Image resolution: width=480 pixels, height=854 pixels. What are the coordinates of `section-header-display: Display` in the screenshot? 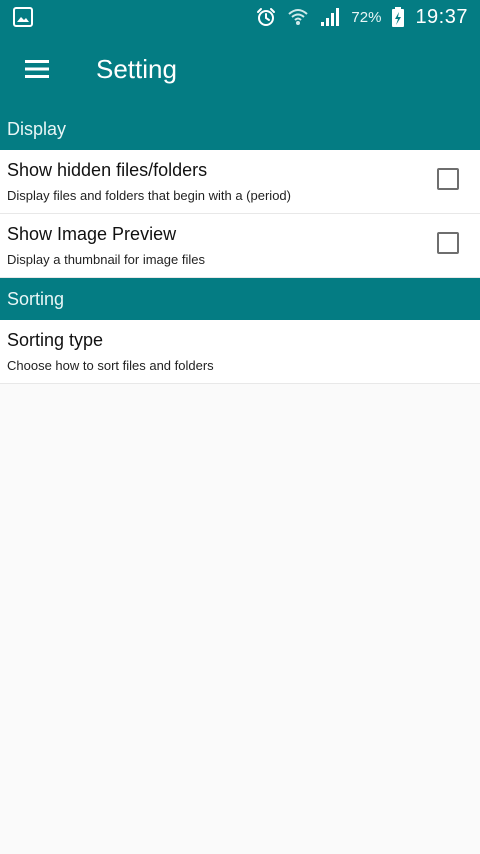 It's located at (240, 129).